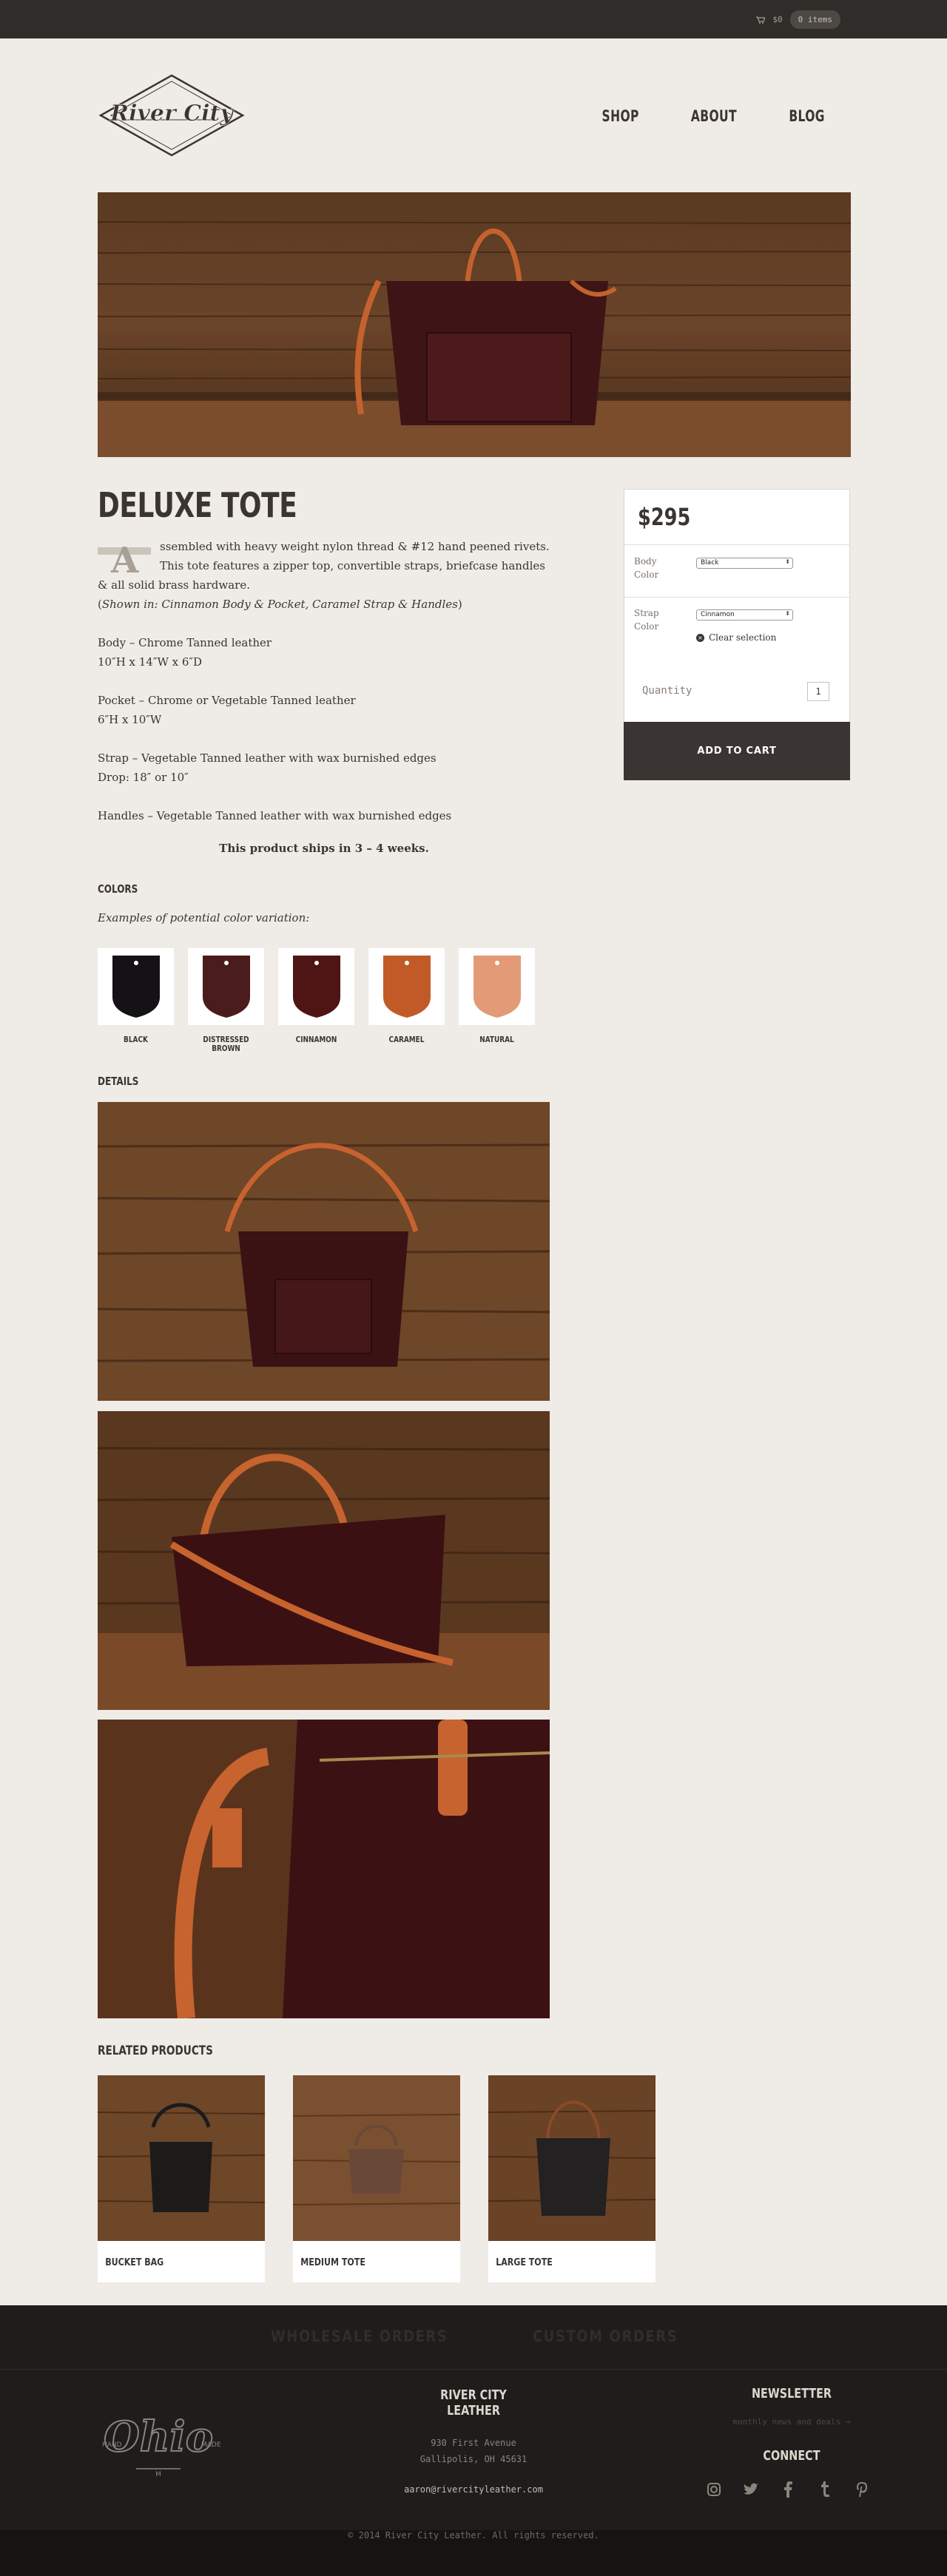 The width and height of the screenshot is (947, 2576). What do you see at coordinates (497, 1000) in the screenshot?
I see `swatch-natural: NATURAL` at bounding box center [497, 1000].